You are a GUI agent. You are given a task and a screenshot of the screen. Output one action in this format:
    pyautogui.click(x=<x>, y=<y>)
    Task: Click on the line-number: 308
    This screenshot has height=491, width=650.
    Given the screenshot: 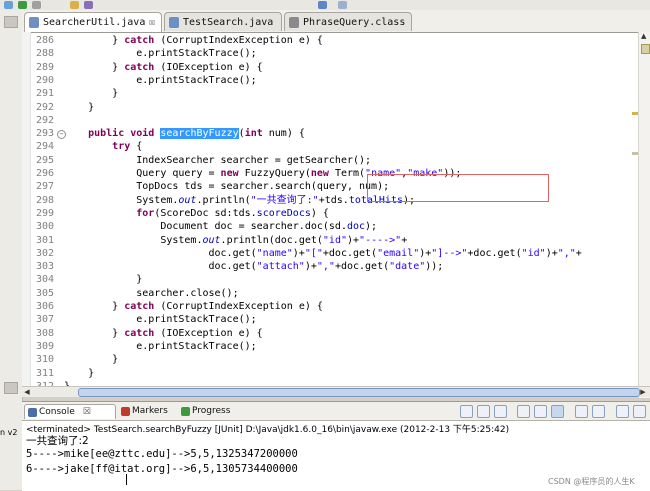 What is the action you would take?
    pyautogui.click(x=44, y=333)
    